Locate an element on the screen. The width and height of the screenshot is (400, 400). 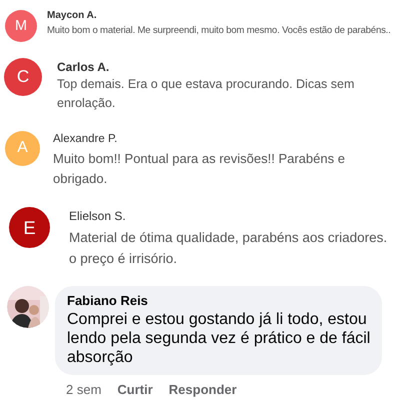
commenter-name: Alexandre P. is located at coordinates (85, 138).